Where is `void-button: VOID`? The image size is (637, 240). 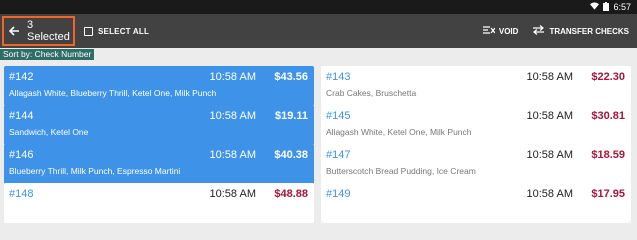
void-button: VOID is located at coordinates (500, 31).